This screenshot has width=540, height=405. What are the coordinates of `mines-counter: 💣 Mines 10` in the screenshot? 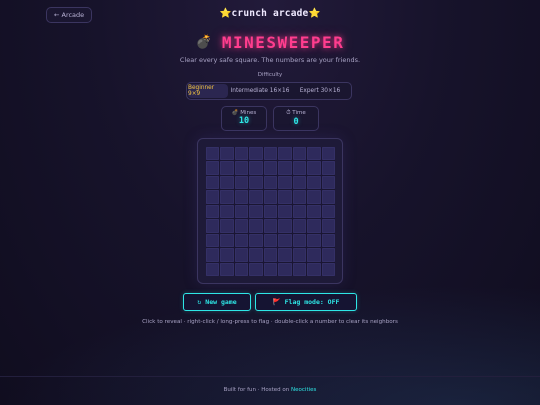 It's located at (244, 118).